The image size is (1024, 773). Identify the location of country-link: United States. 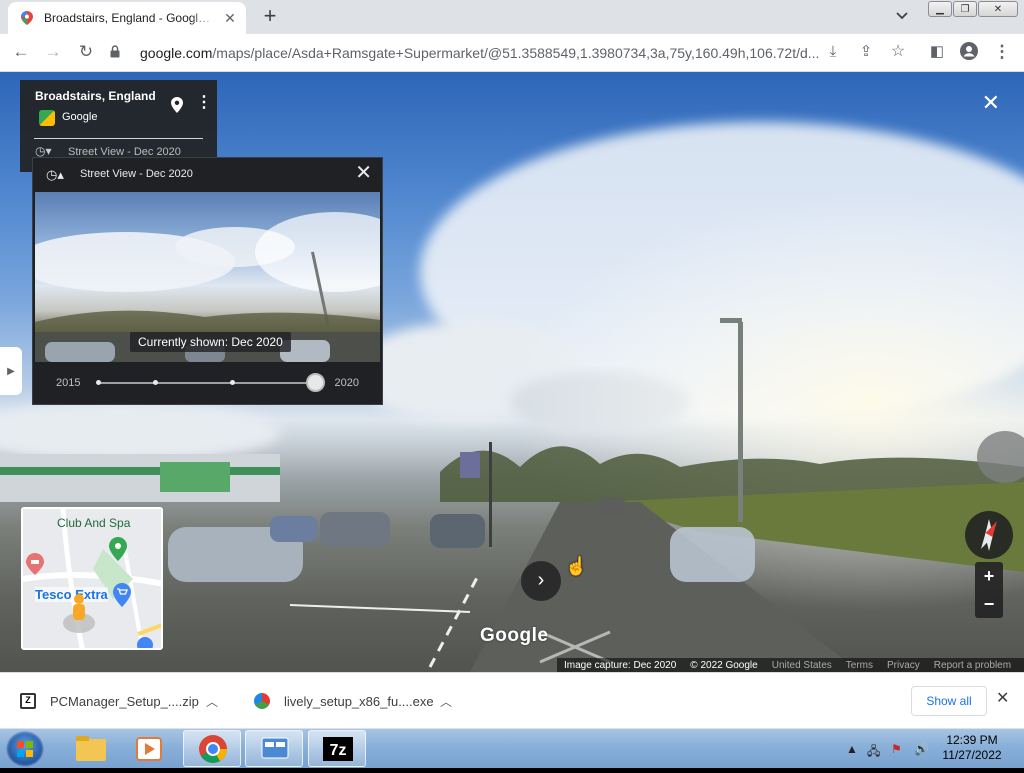
(802, 665).